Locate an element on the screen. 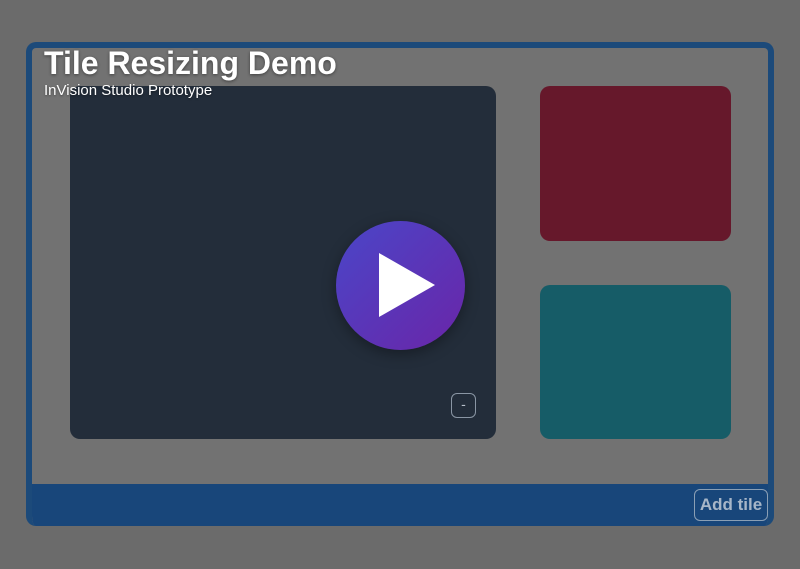 The height and width of the screenshot is (569, 800). footer-bar: Add tile is located at coordinates (400, 505).